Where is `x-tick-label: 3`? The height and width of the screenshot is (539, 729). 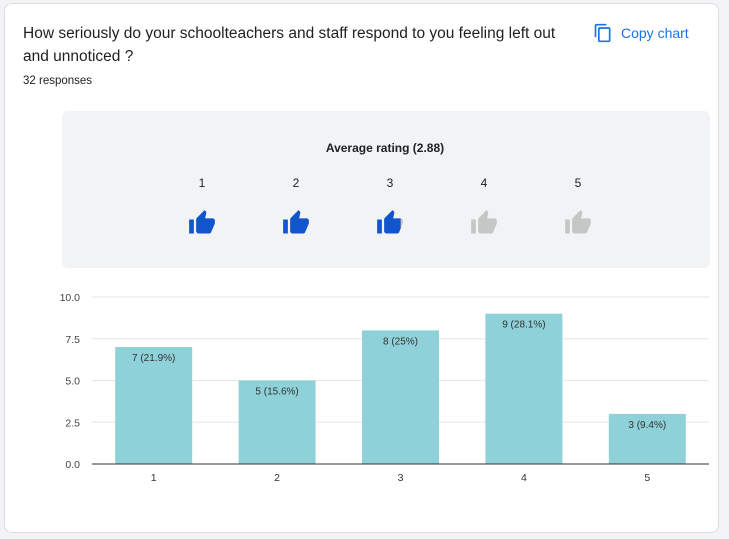 x-tick-label: 3 is located at coordinates (401, 478).